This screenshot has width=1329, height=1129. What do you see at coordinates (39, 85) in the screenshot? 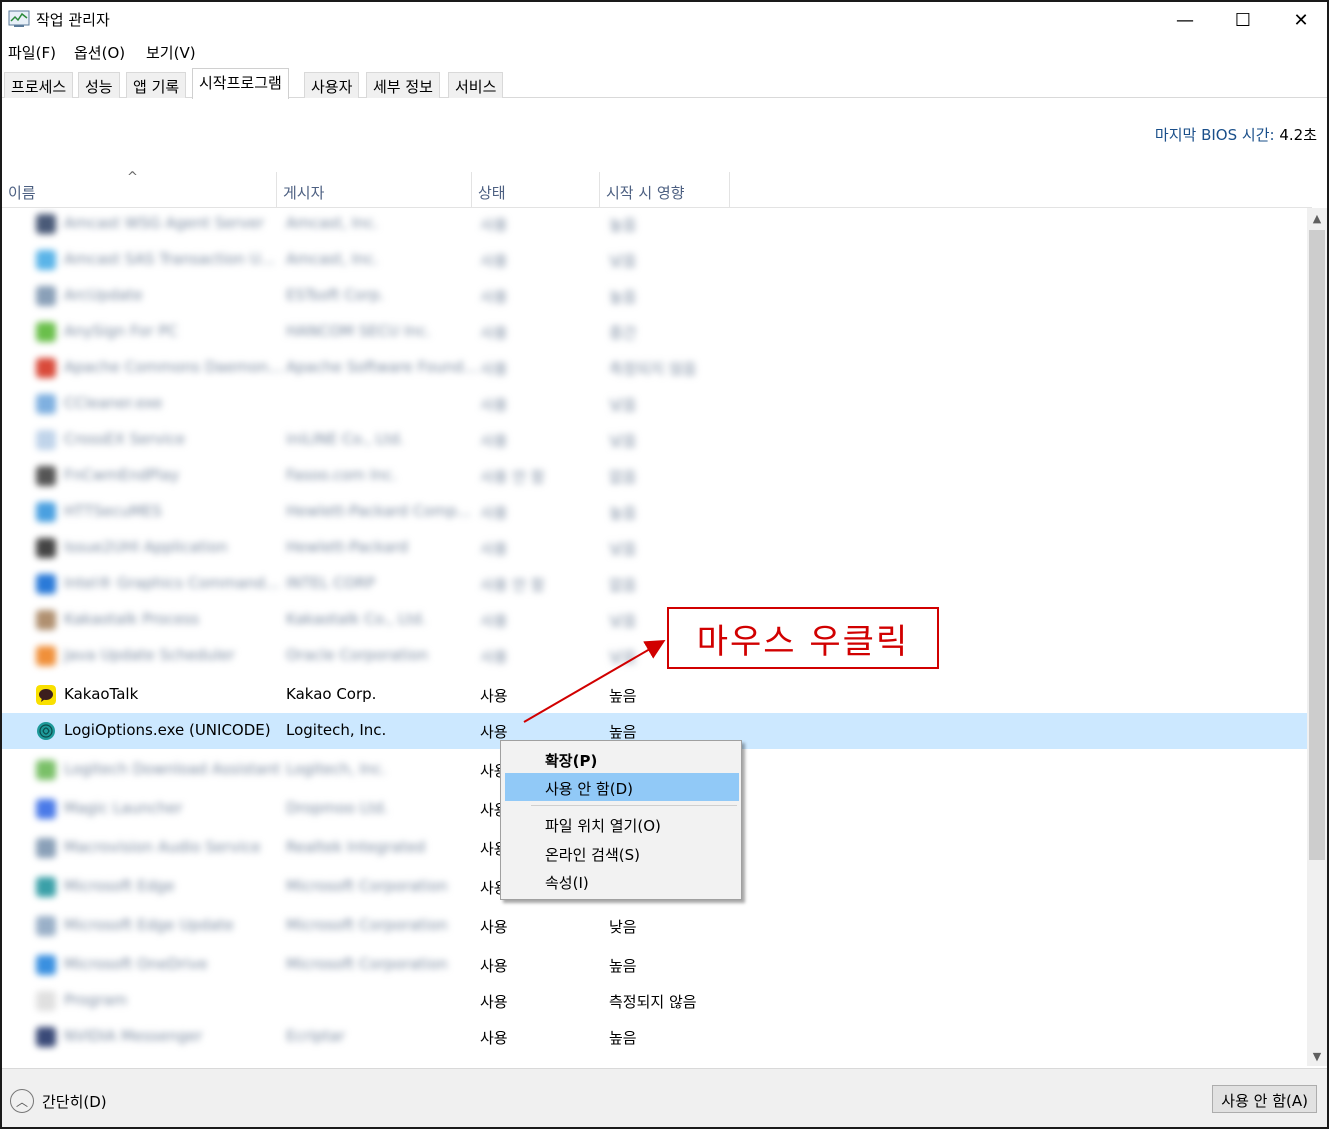
I see `tab-processes: 프로세스` at bounding box center [39, 85].